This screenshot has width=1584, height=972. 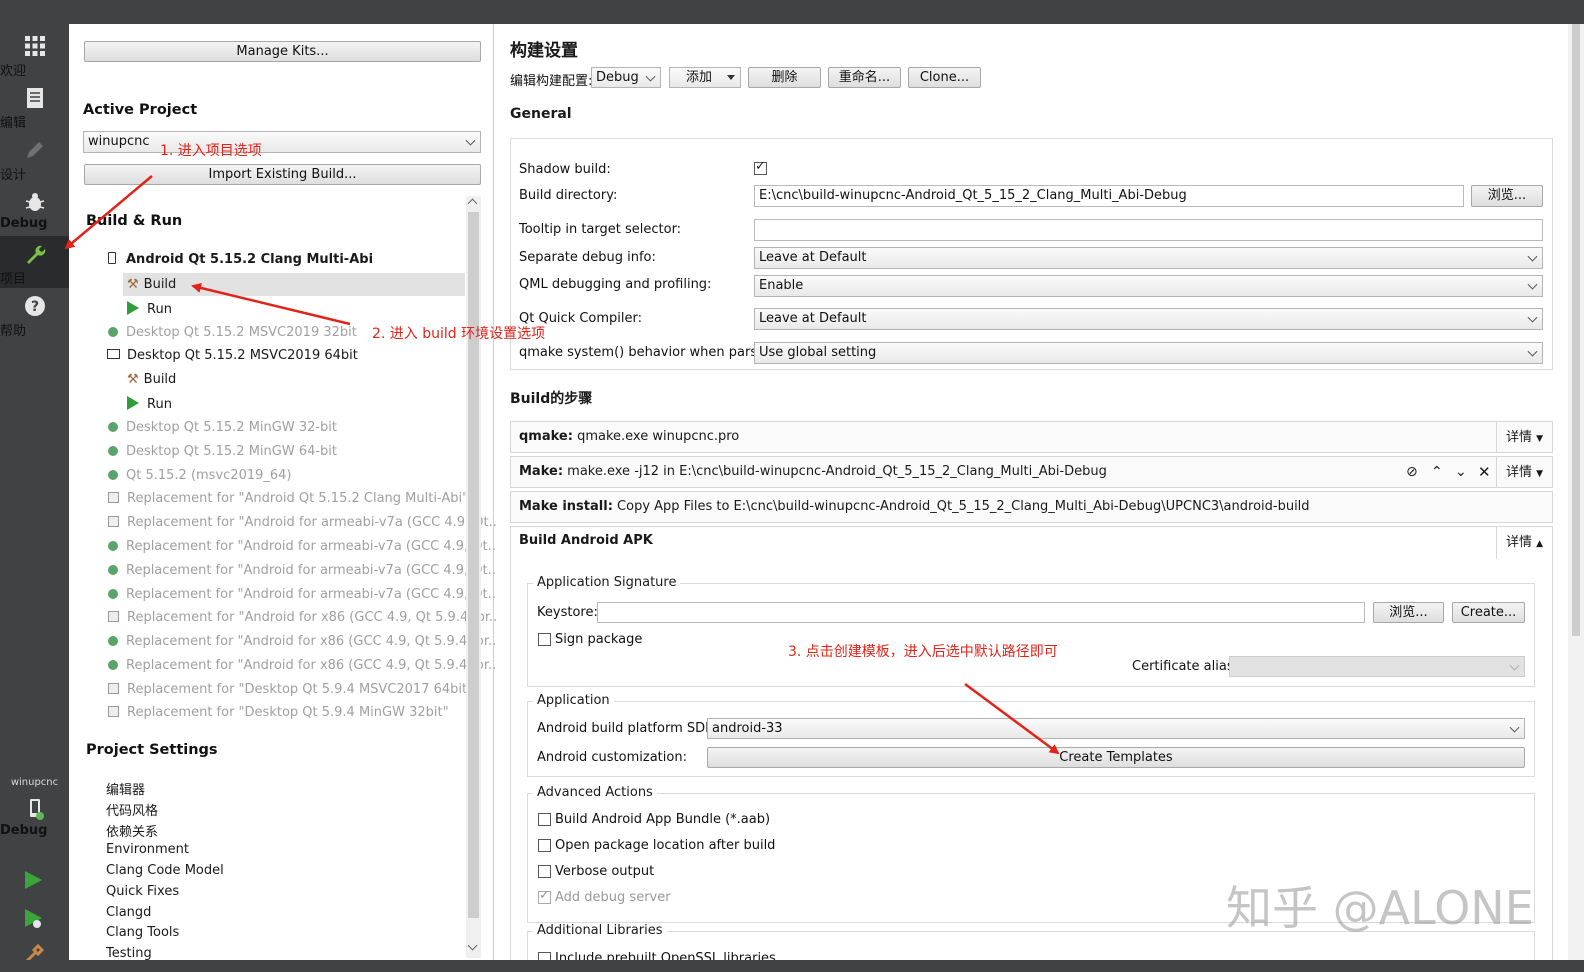 I want to click on mode-design: 设计, so click(x=34, y=158).